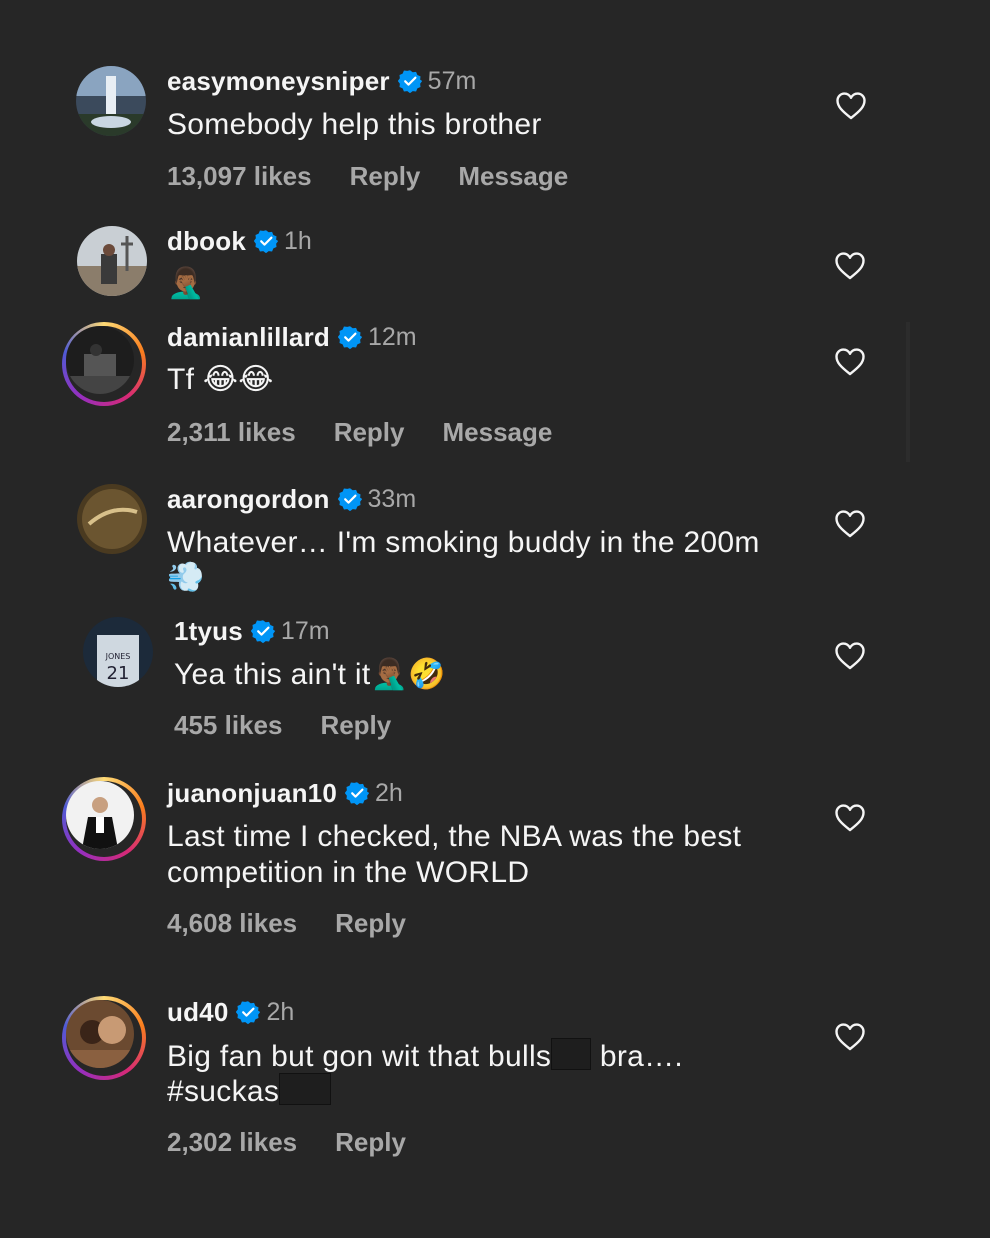 This screenshot has width=990, height=1238. I want to click on username: 1tyus, so click(208, 631).